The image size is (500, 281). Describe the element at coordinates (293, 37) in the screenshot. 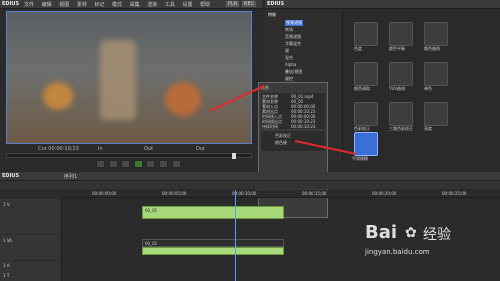

I see `tree-item-audio-filters: 音频滤镜` at that location.